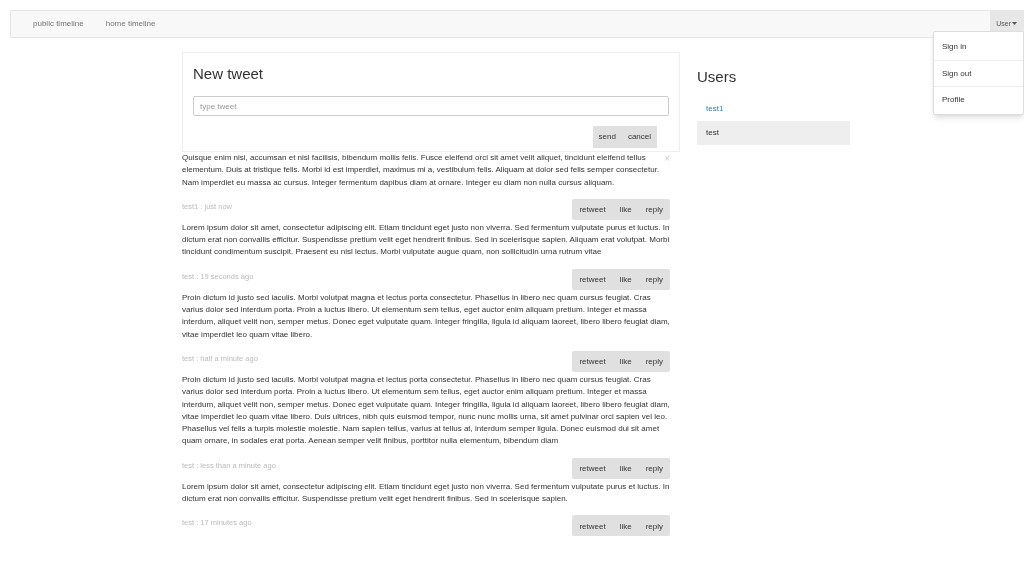  I want to click on tweet-text: Proin dictum id justo sed iaculis. Morbi volutpat magna et lectus porta consectetur. Phasellus in libero nec quam cursus feugiat. Cras varius dolor sed interdum porta. Proin a luctus libero. Ut elementum sem tellus, eget auctor enim aliquam pretium. Integer et massa interdum, aliquet velit non, semper metus. Donec eget vulputate quam. Integer fringilla, ligula id aliquam laoreet, libero libero feugiat diam, vitae imperdiet leo quam vitae libero., so click(426, 316).